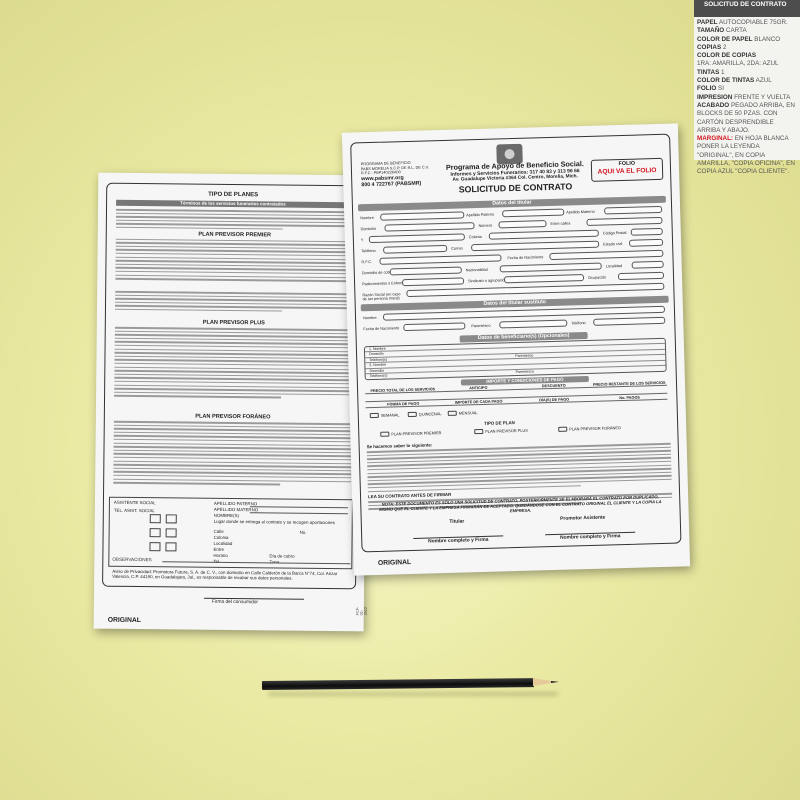  Describe the element at coordinates (499, 423) in the screenshot. I see `tipo-plan-label: TIPO DE PLAN` at that location.